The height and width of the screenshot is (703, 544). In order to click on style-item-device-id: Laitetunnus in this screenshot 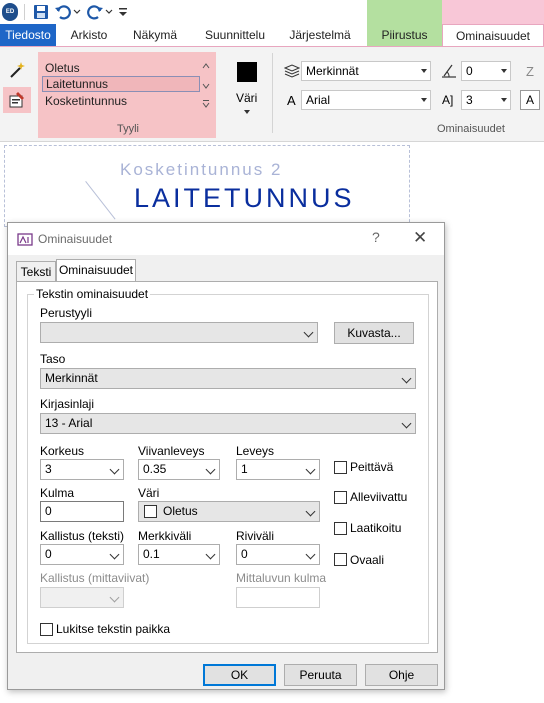, I will do `click(121, 84)`.